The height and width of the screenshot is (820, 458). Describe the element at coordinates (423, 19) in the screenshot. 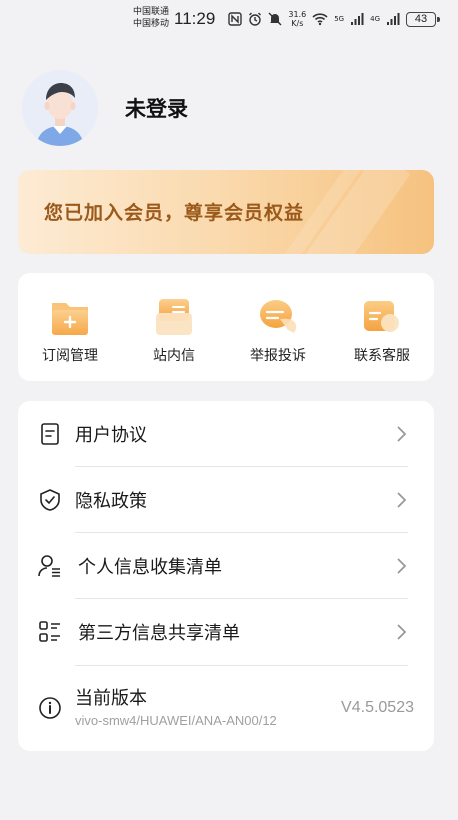

I see `battery-icon: 43` at that location.